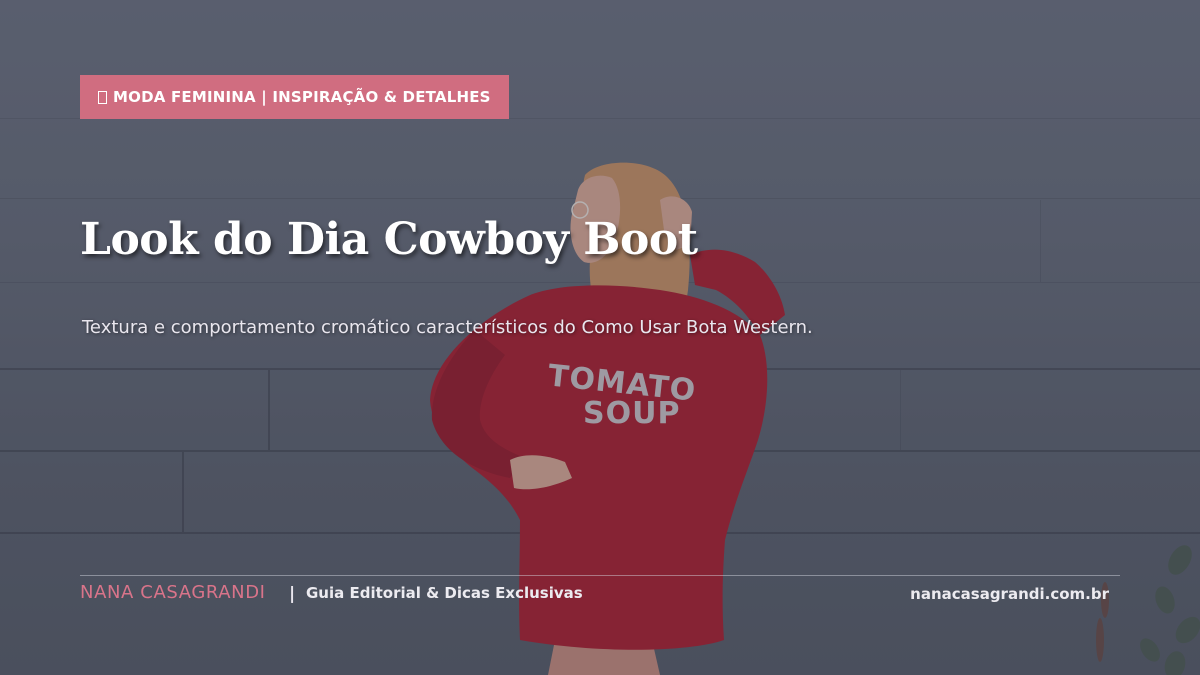 This screenshot has width=1200, height=675. I want to click on footer-brand-name: NANA CASAGRANDI, so click(173, 592).